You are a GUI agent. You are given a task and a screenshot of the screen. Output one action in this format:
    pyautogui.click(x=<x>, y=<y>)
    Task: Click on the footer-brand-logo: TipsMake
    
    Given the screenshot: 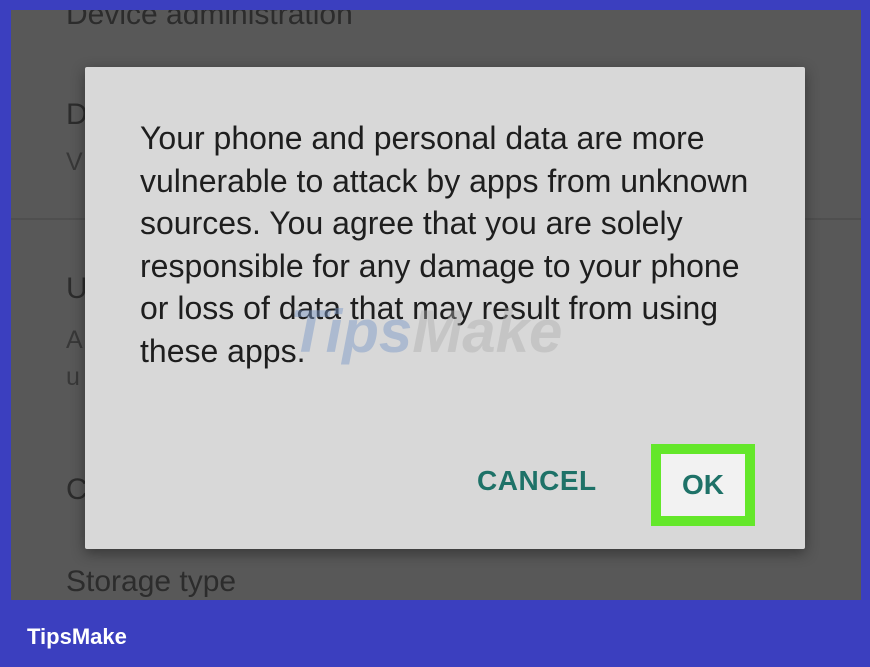 What is the action you would take?
    pyautogui.click(x=77, y=636)
    